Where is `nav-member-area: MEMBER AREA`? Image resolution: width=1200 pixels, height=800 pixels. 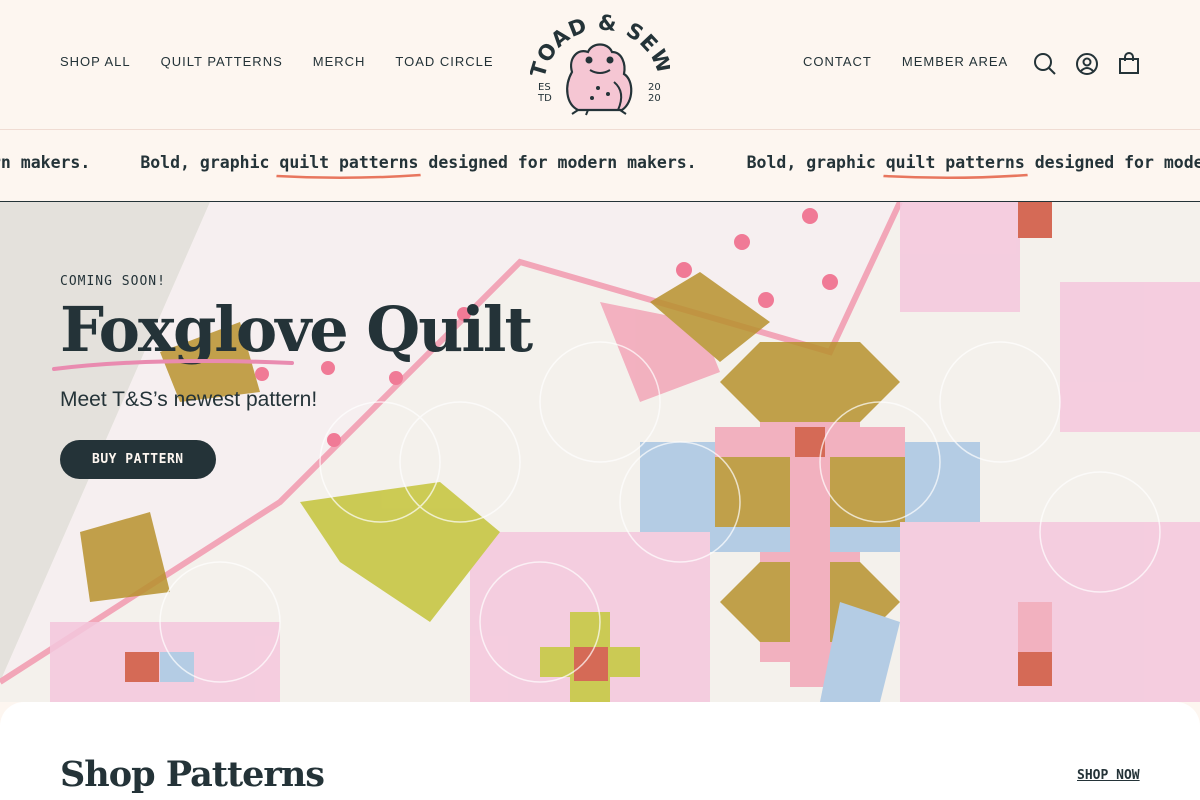
nav-member-area: MEMBER AREA is located at coordinates (955, 61).